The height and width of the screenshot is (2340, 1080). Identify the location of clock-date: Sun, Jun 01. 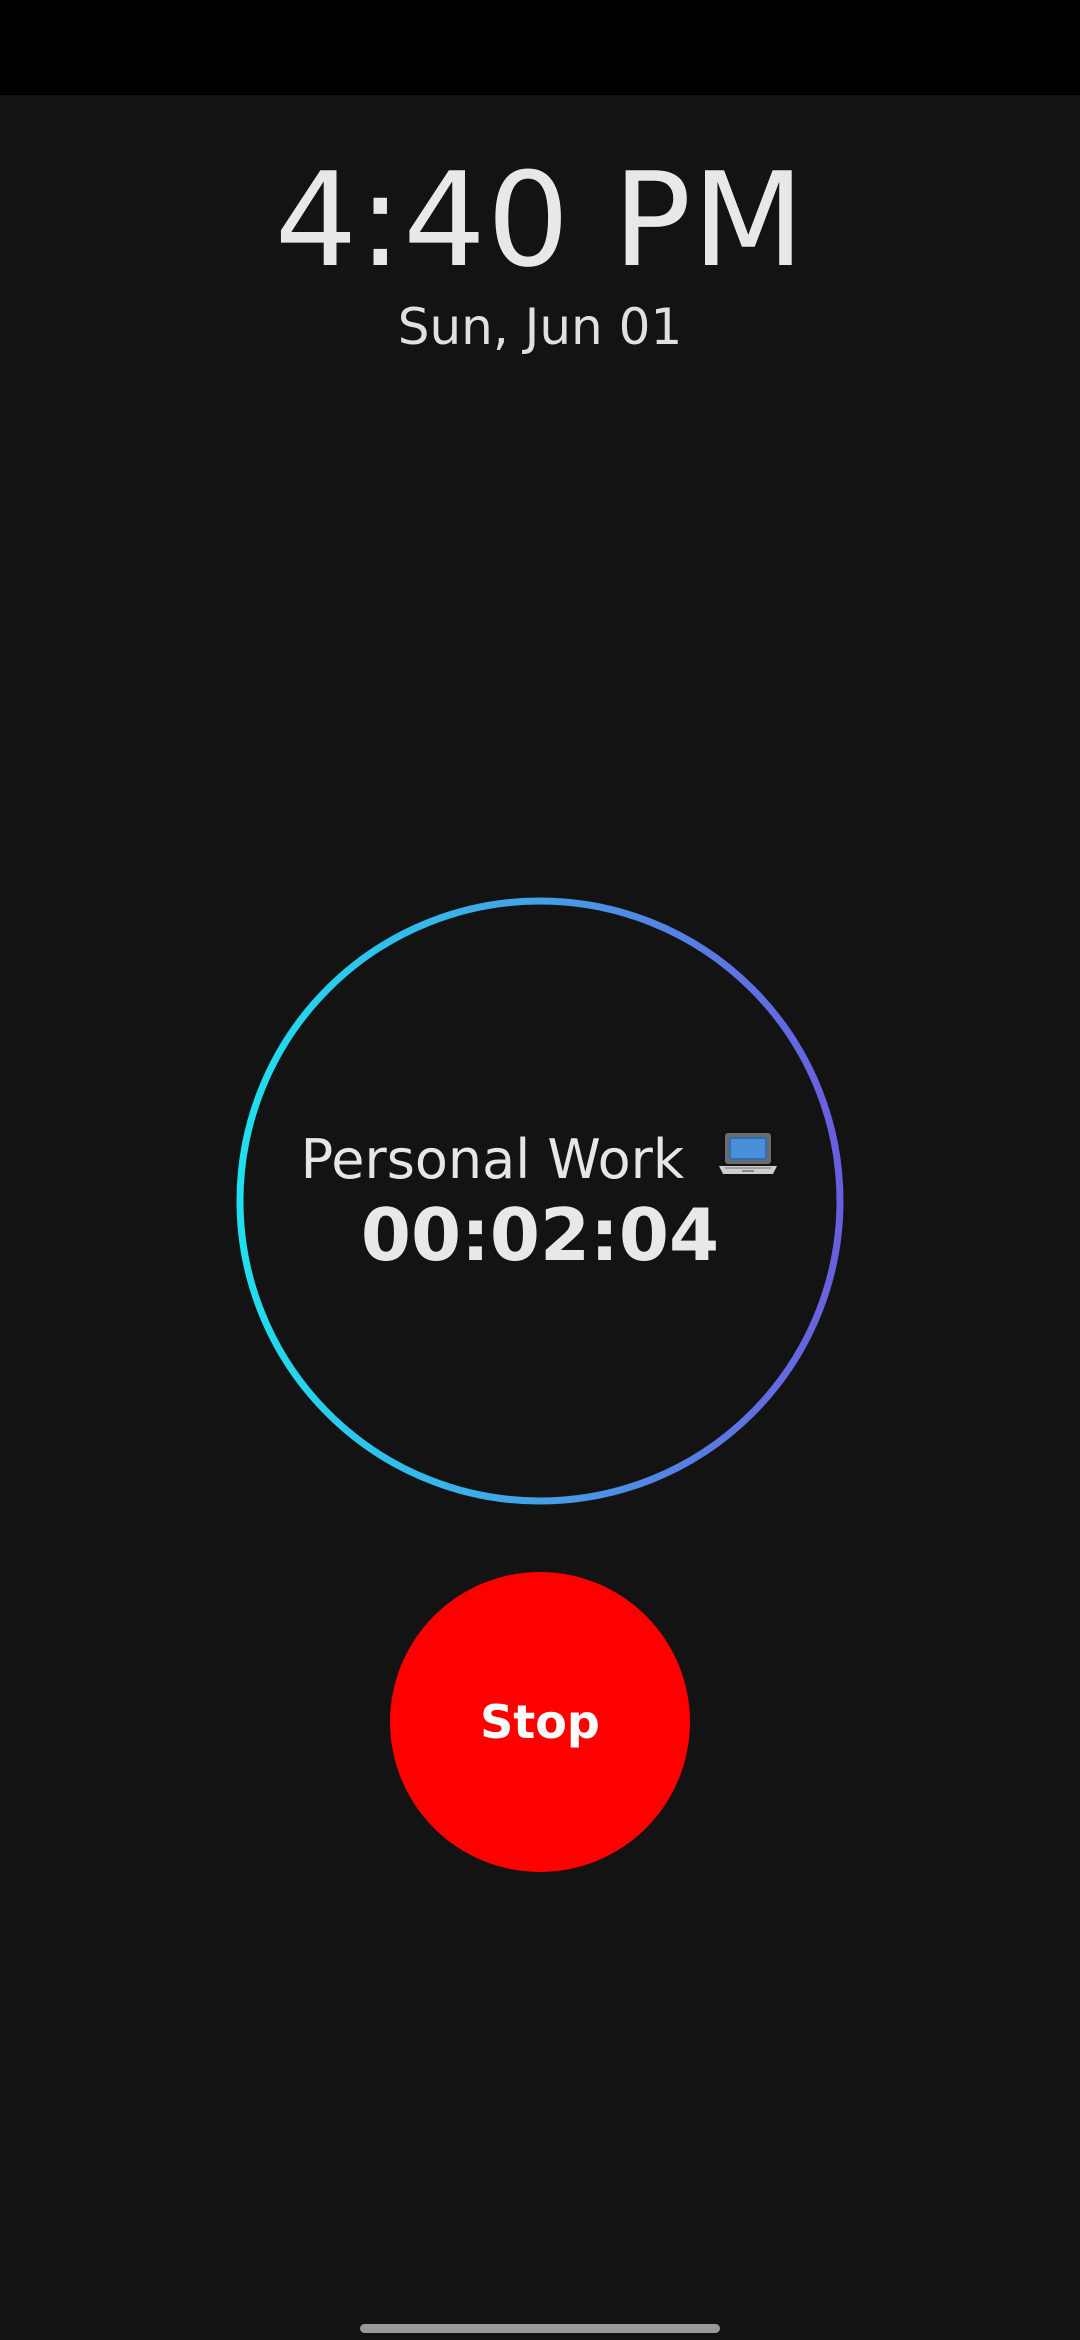
(540, 327).